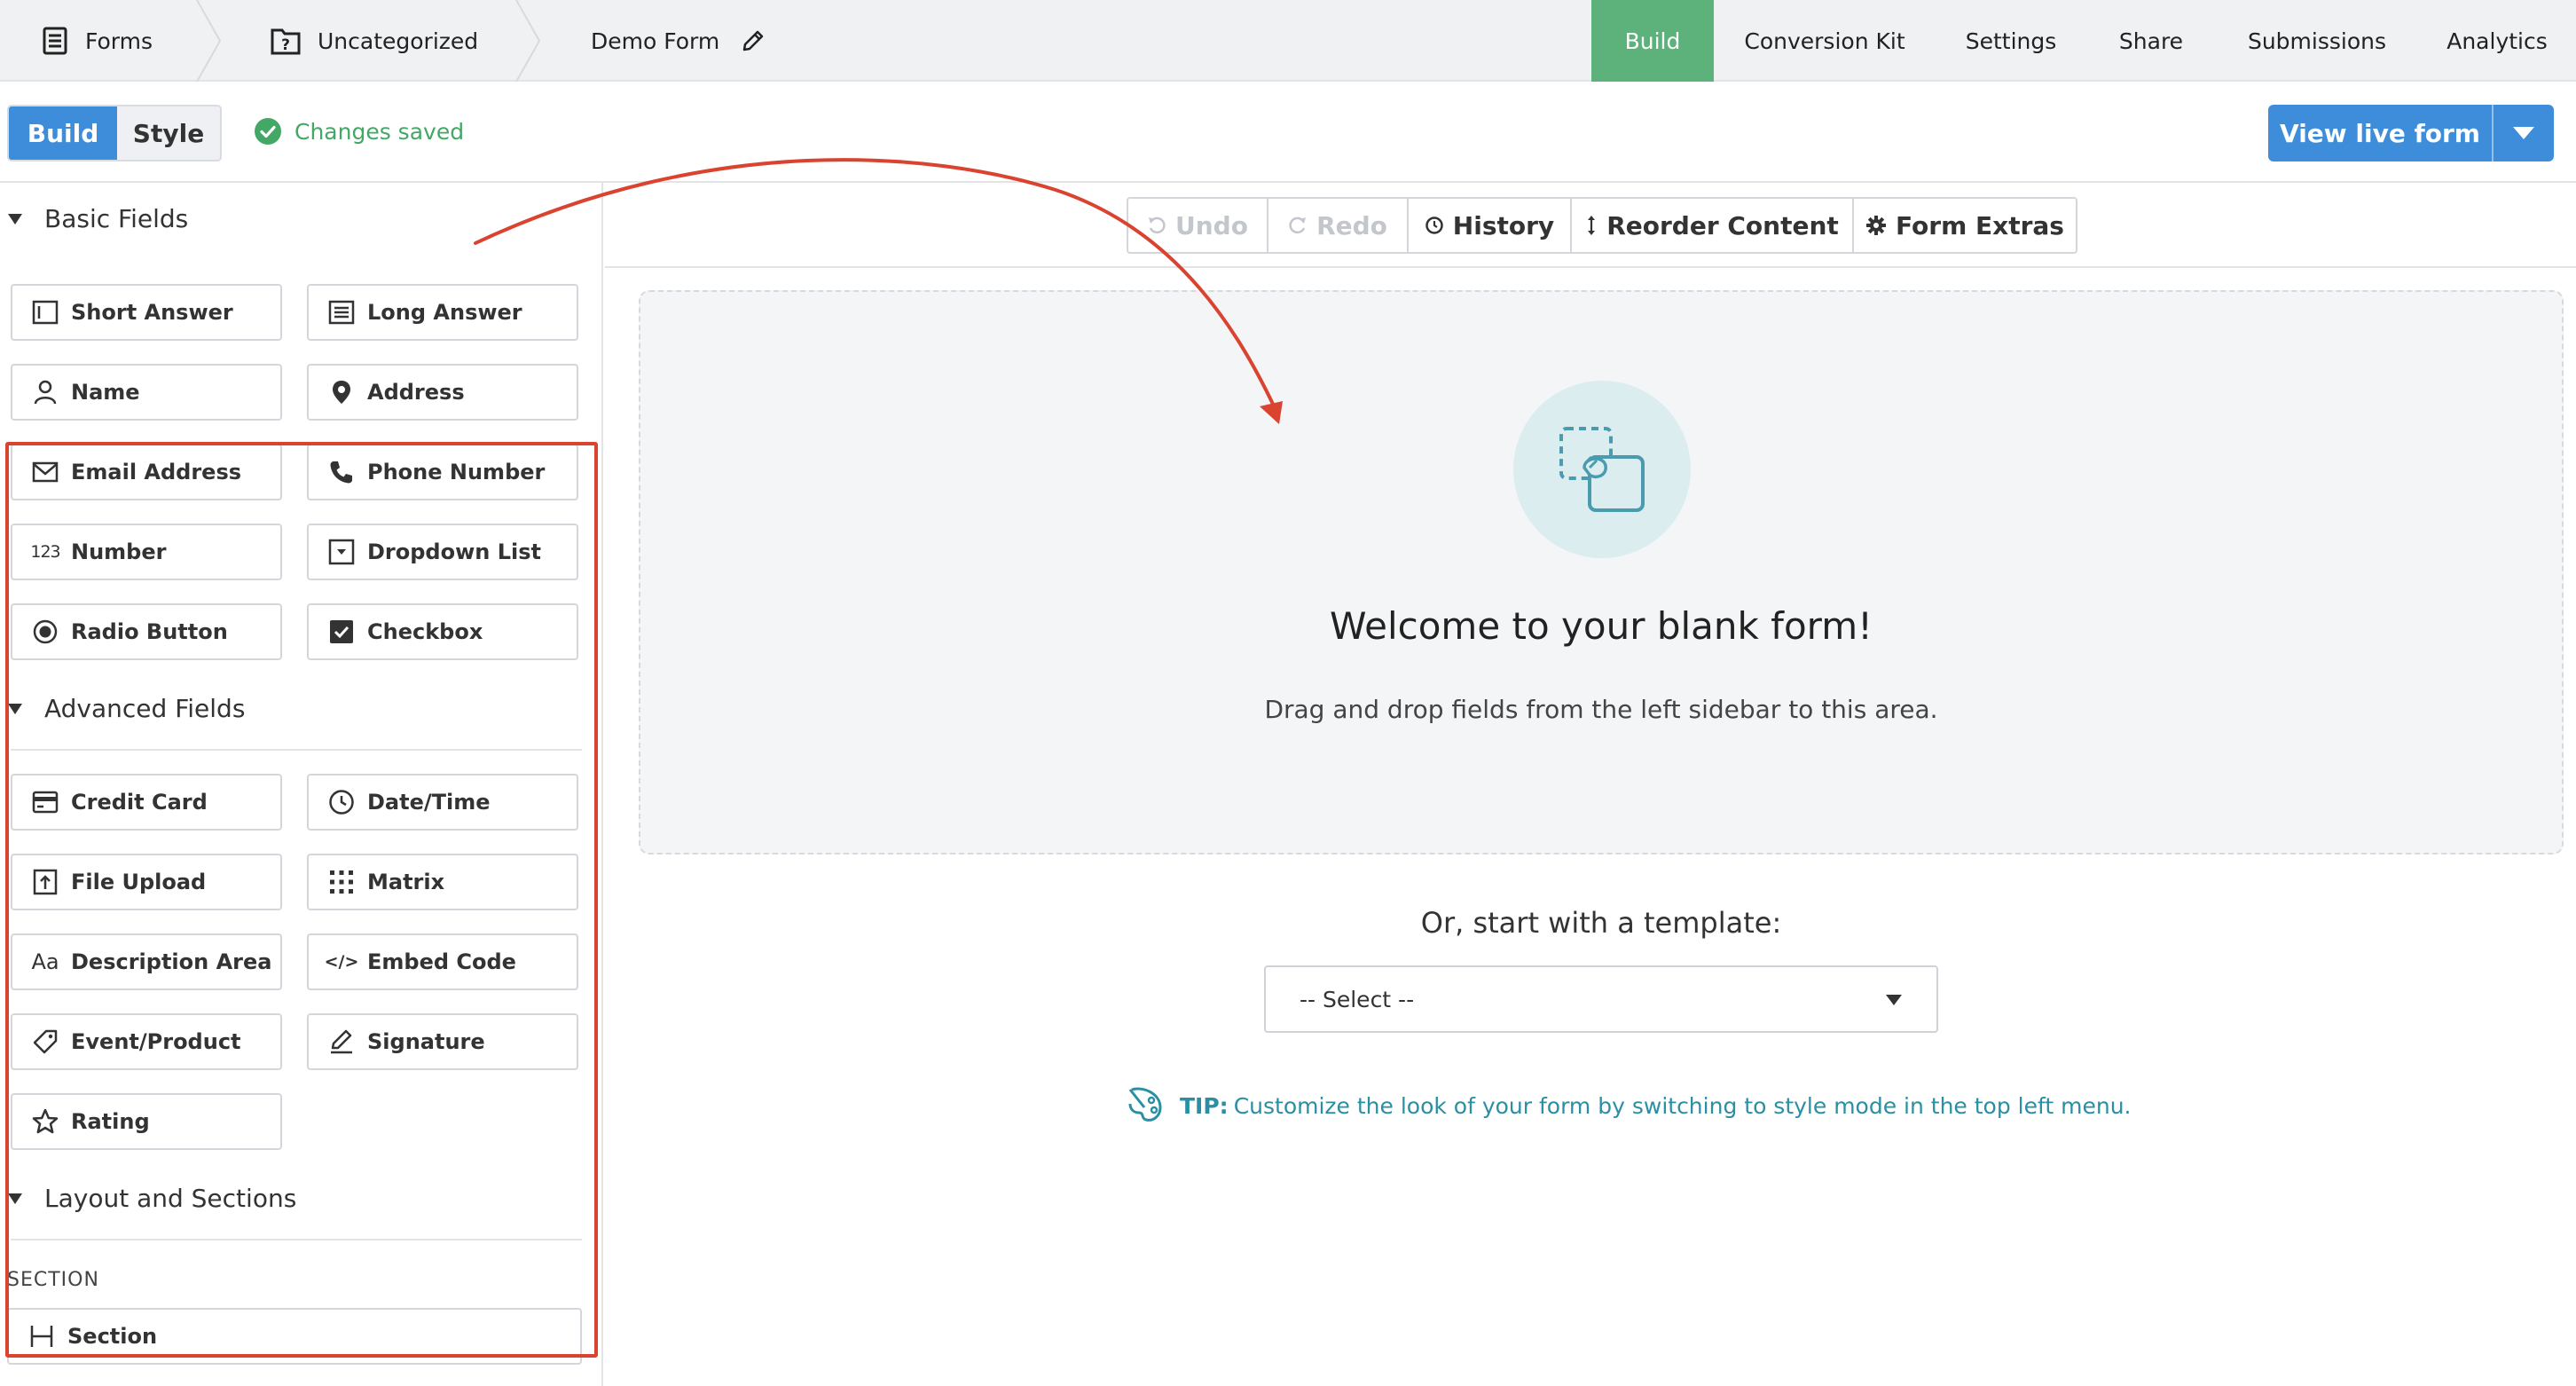  I want to click on field-section: Section, so click(294, 1337).